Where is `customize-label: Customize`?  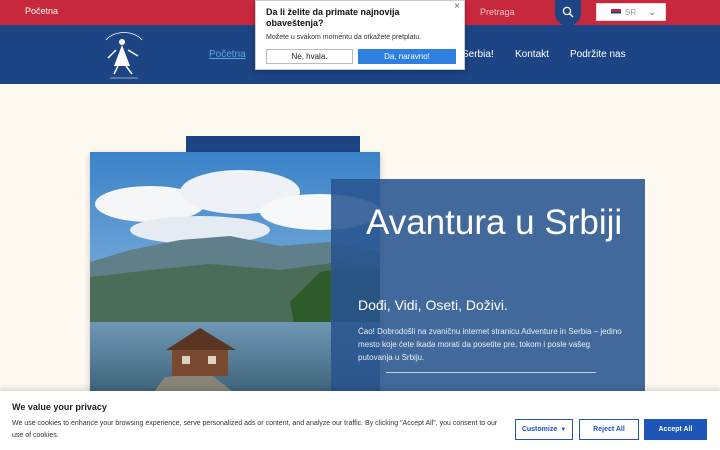 customize-label: Customize is located at coordinates (539, 429).